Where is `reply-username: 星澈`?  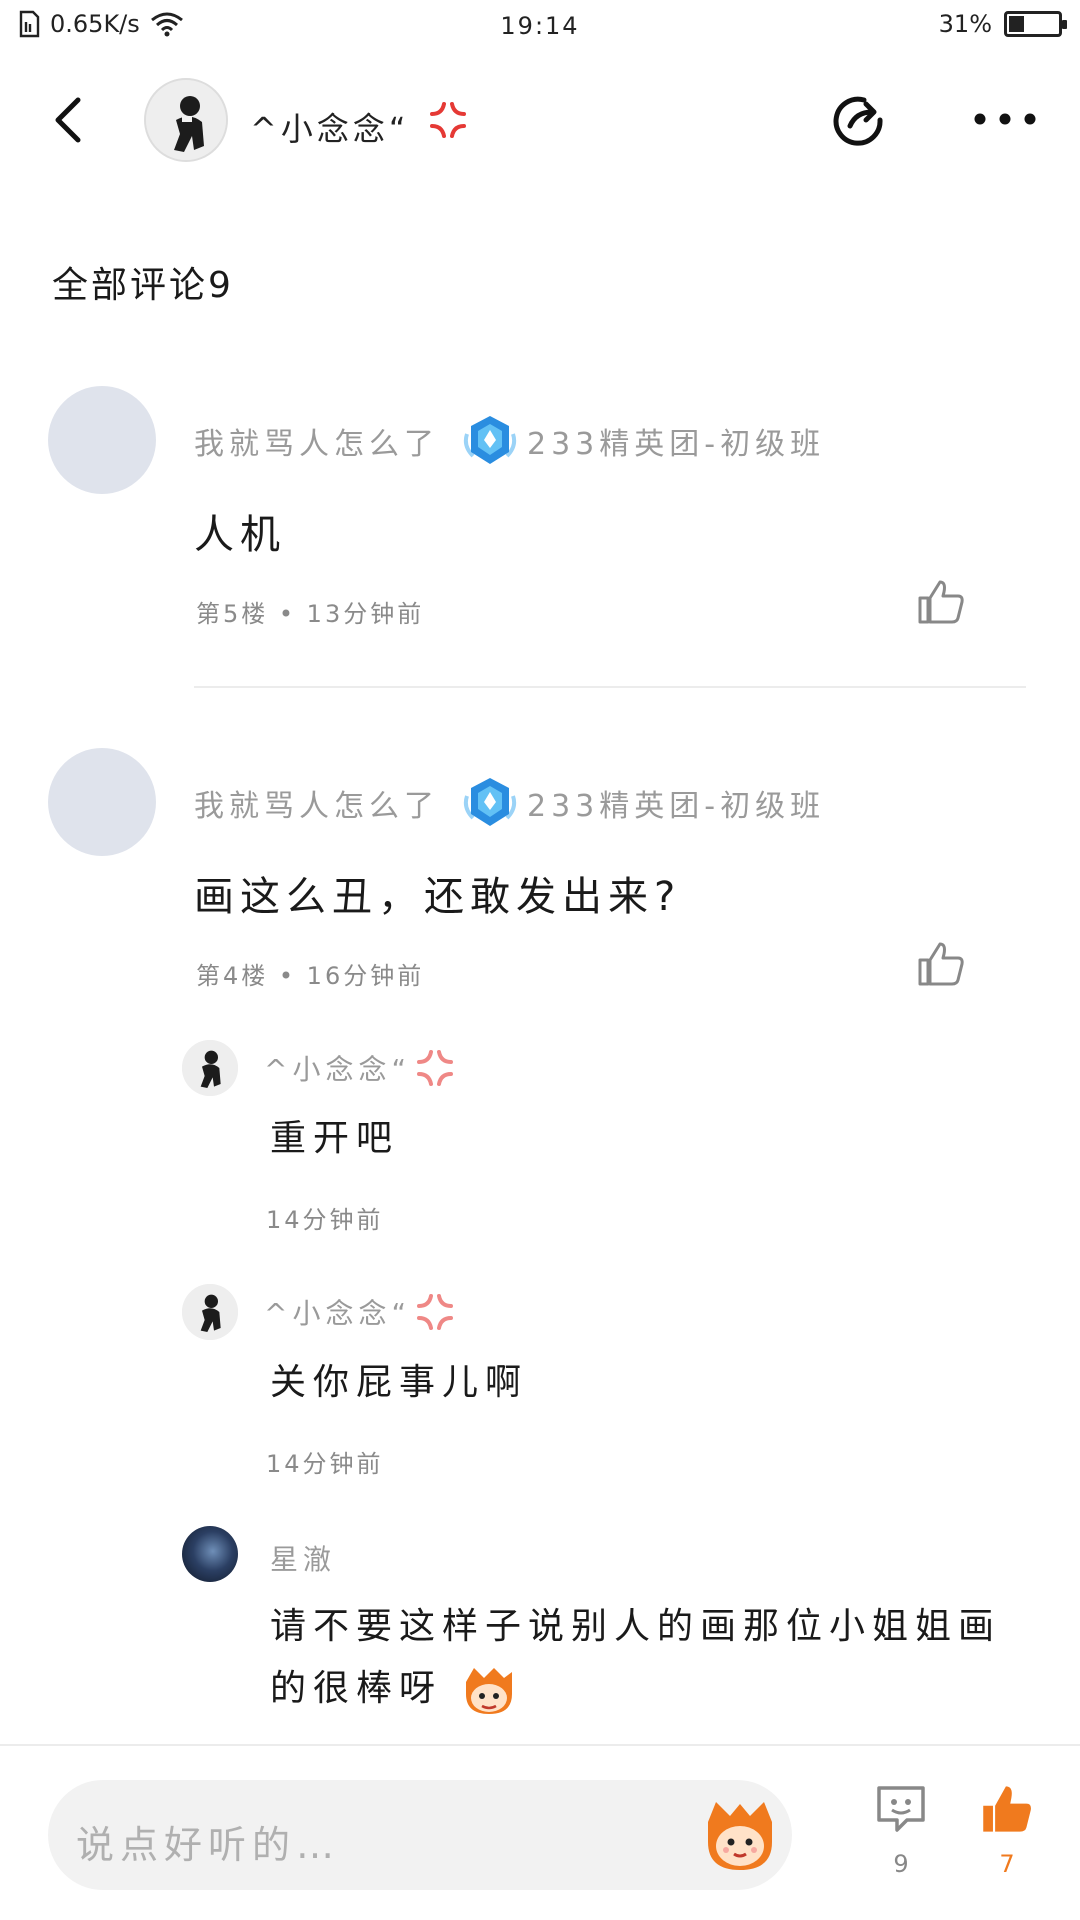 reply-username: 星澈 is located at coordinates (303, 1558).